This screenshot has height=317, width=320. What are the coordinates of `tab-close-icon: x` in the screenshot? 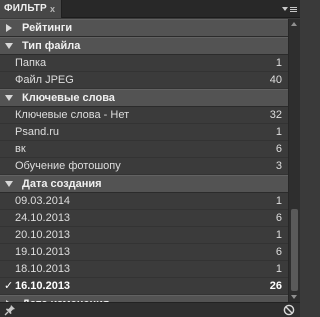 It's located at (52, 9).